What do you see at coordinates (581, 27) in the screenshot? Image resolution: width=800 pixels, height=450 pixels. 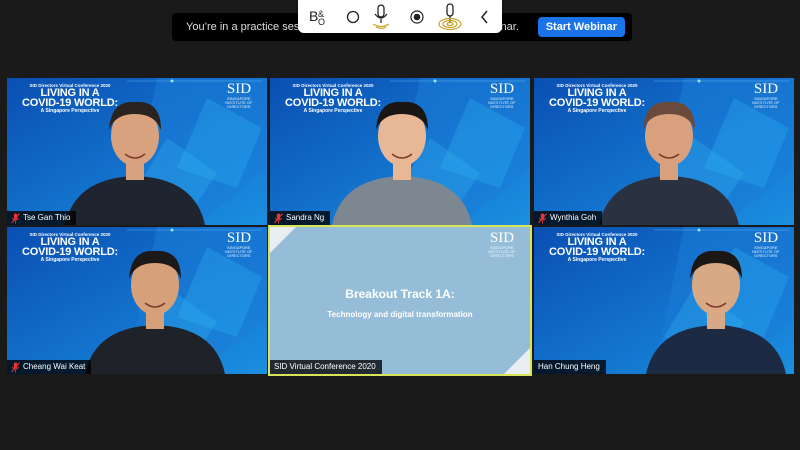 I see `start-webinar-button: Start Webinar` at bounding box center [581, 27].